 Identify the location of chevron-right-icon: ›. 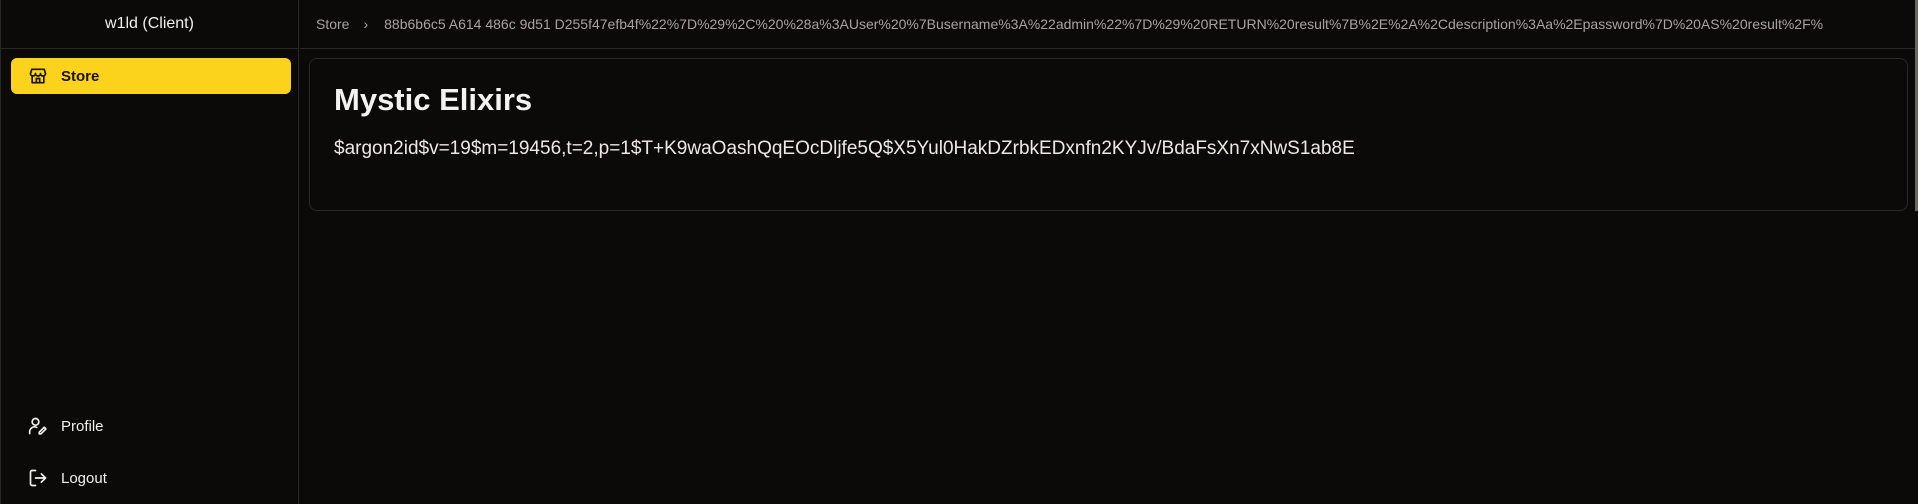
(366, 24).